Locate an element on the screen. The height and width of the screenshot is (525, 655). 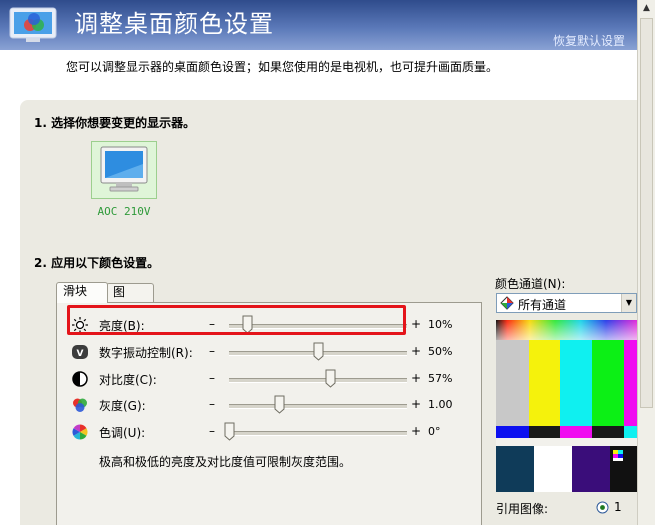
svg-text: V is located at coordinates (80, 354).